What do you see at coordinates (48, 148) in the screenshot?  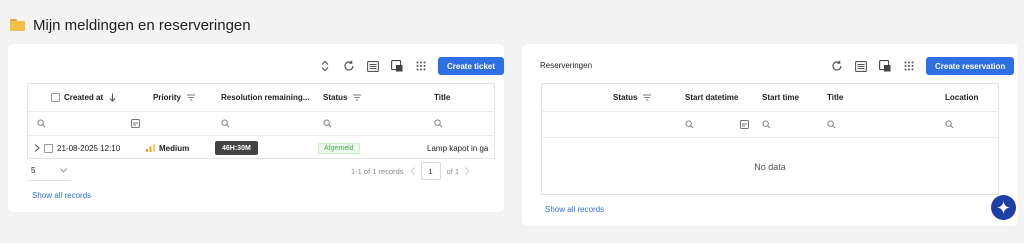 I see `row-checkbox` at bounding box center [48, 148].